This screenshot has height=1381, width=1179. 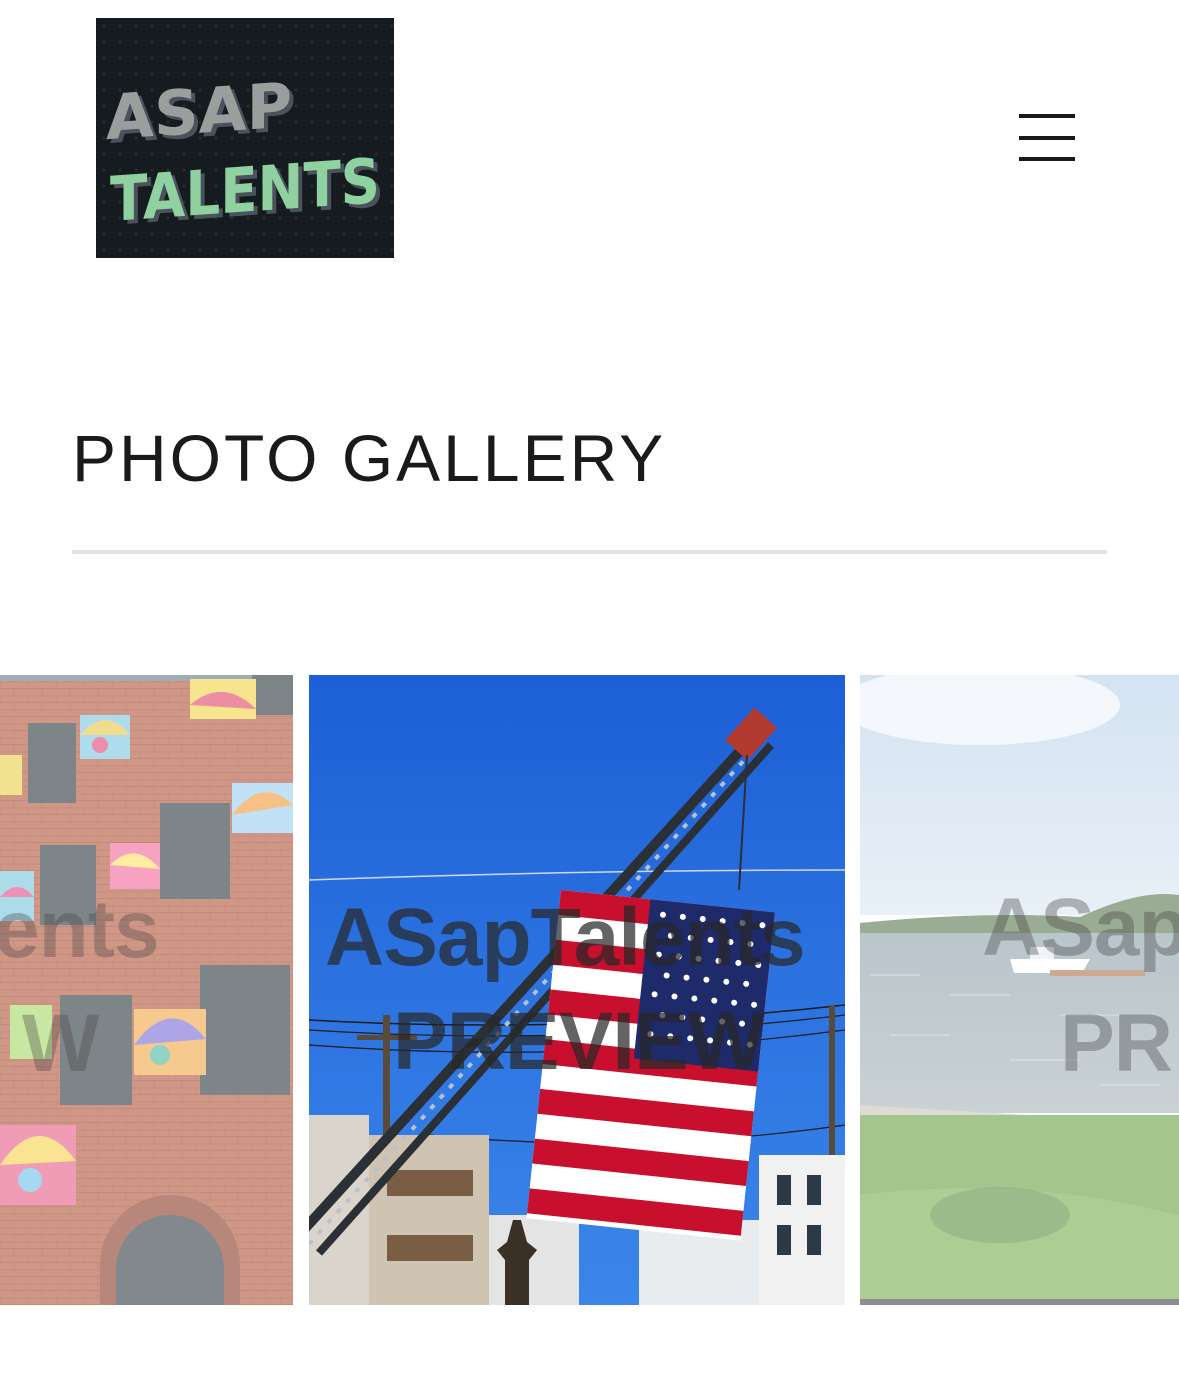 I want to click on hamburger-menu-icon, so click(x=1048, y=138).